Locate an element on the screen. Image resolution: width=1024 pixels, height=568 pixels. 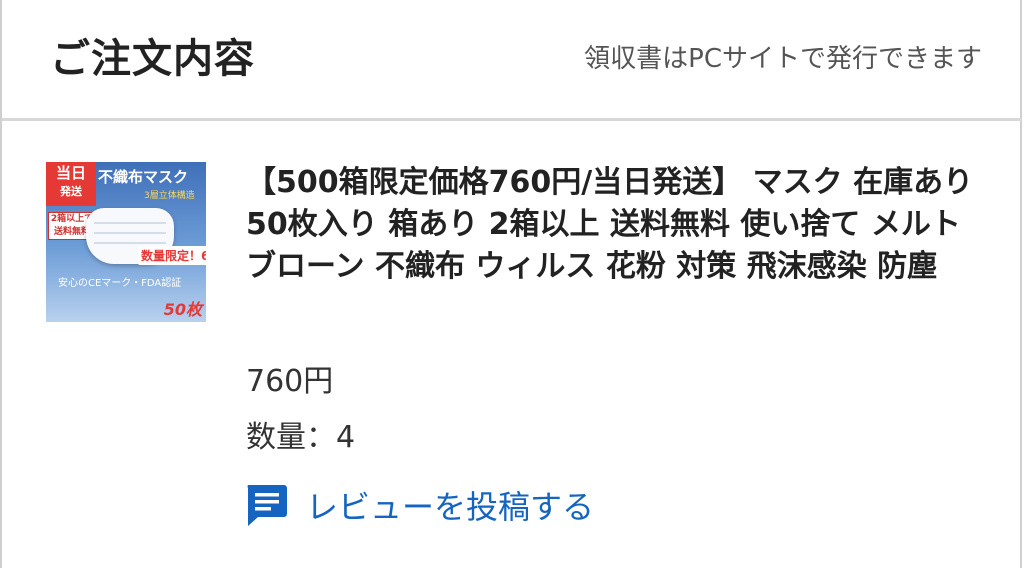
product-price: 760円 is located at coordinates (290, 381).